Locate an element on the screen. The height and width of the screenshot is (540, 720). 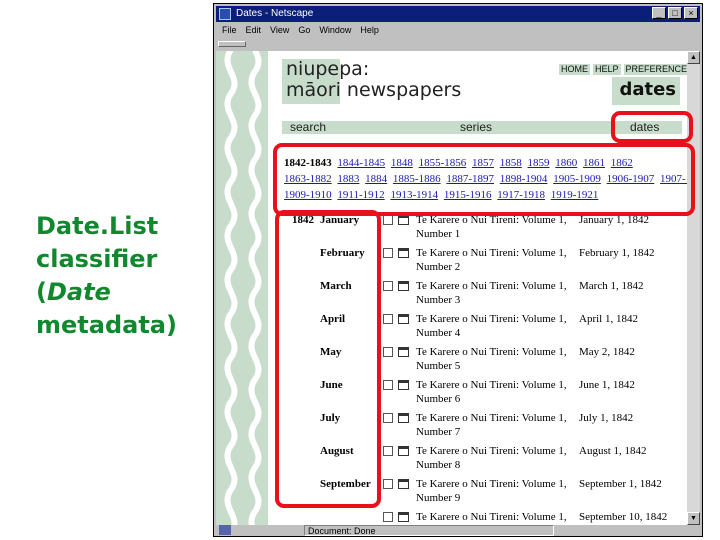
security-icon is located at coordinates (225, 530).